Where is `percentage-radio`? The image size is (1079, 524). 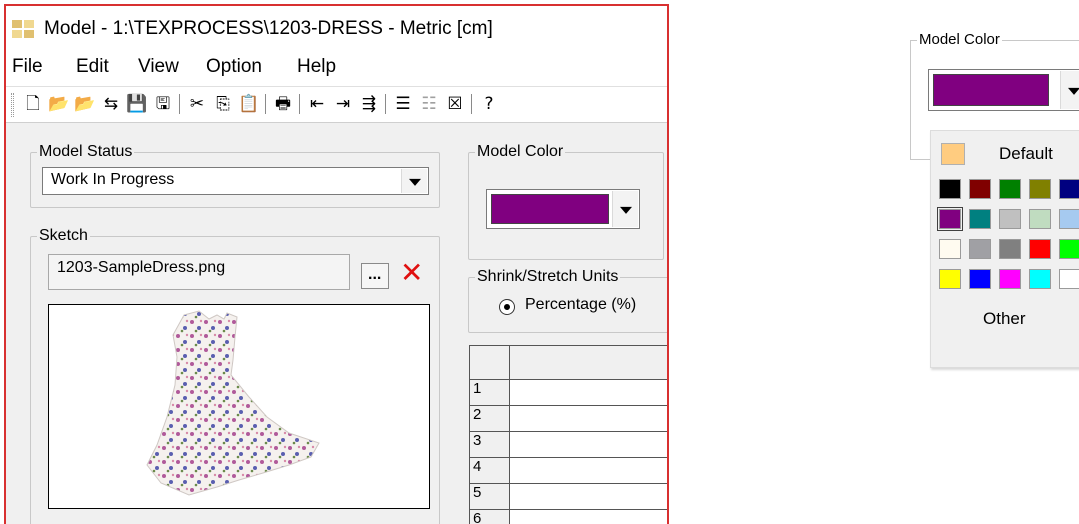 percentage-radio is located at coordinates (507, 307).